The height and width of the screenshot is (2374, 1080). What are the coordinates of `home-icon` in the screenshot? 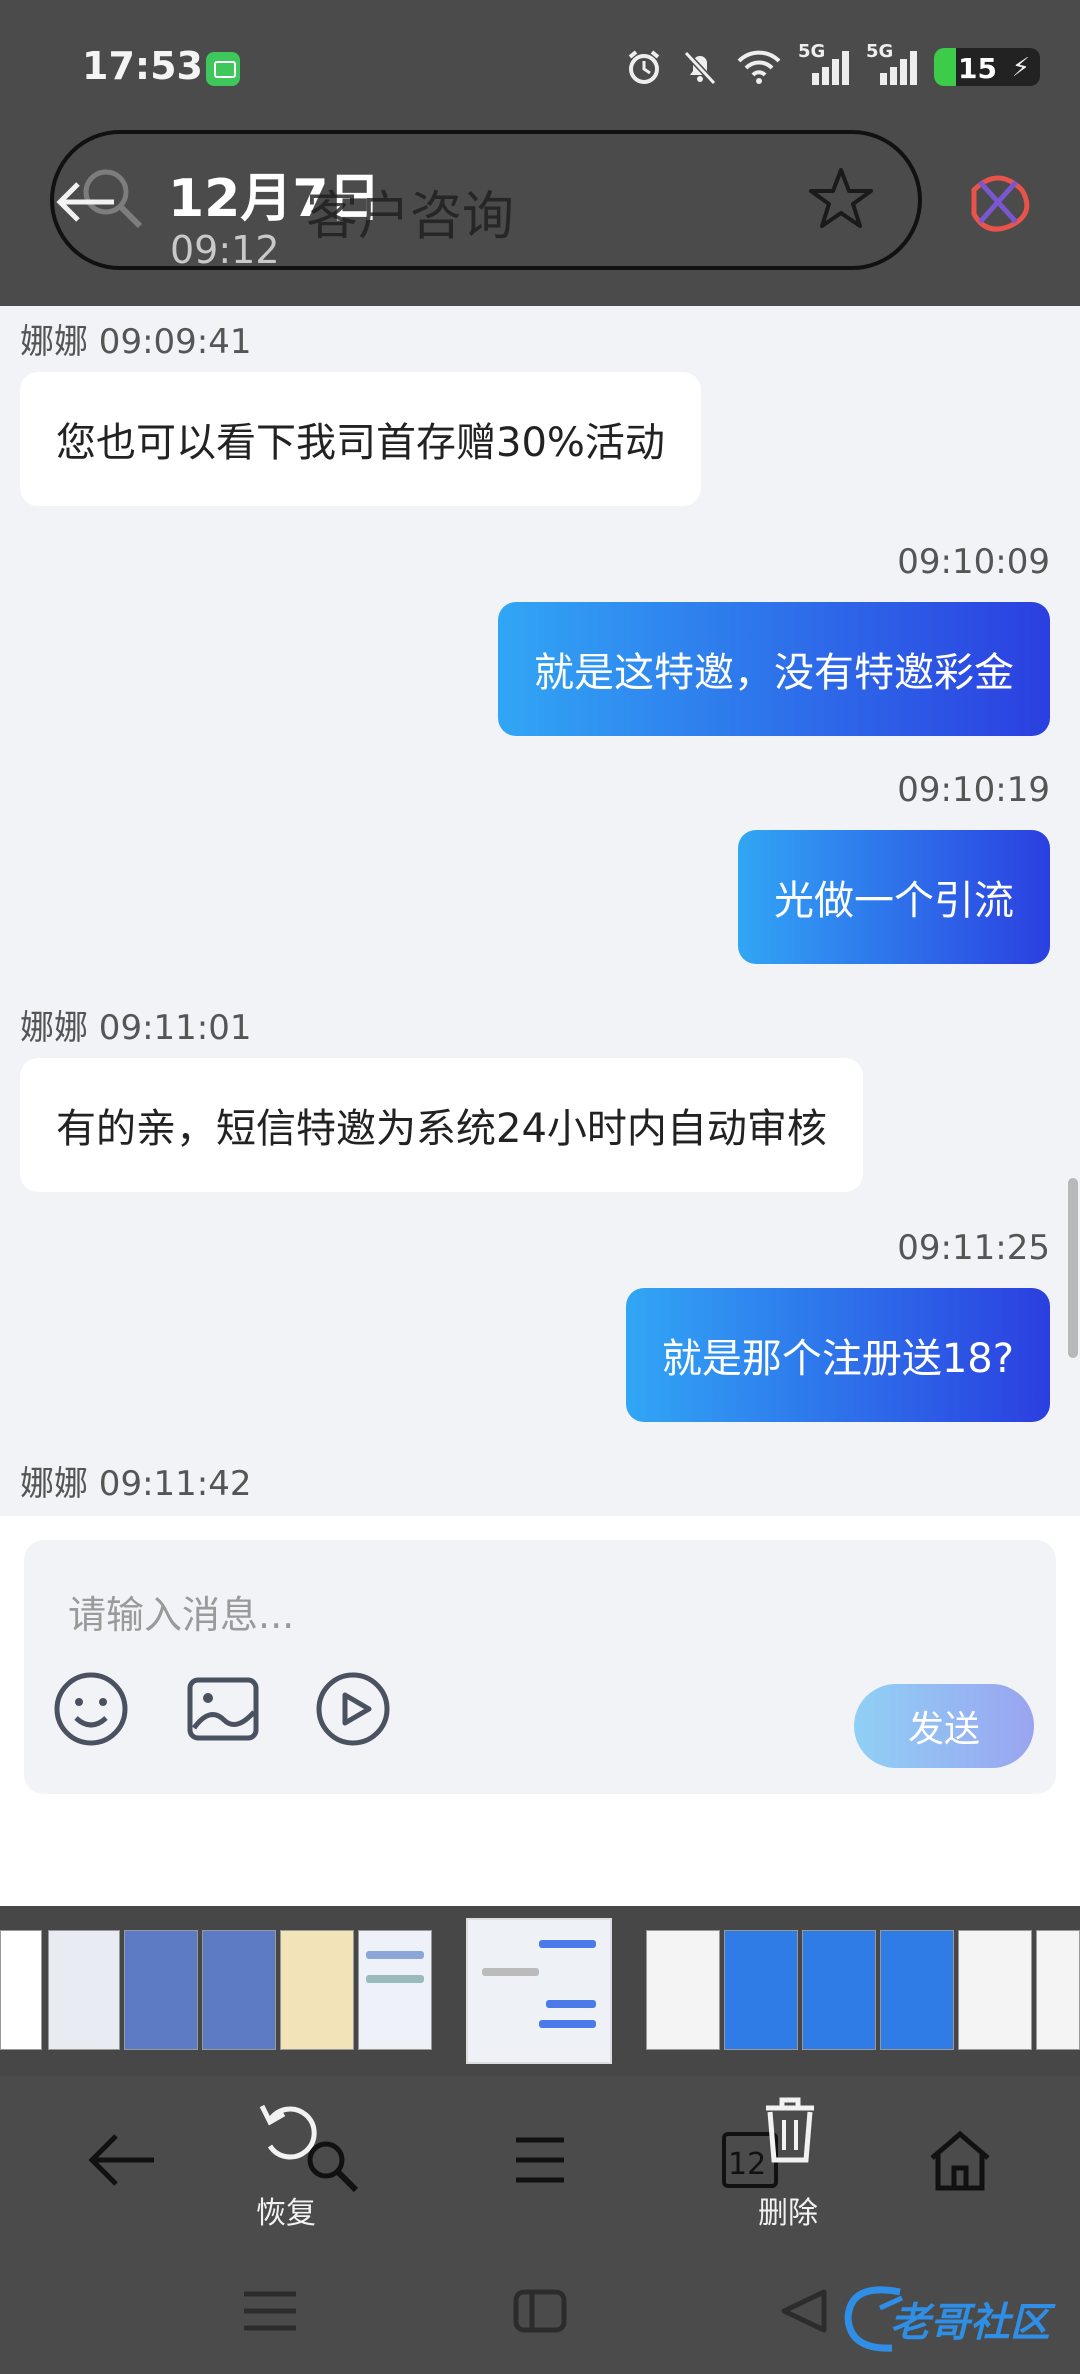 It's located at (960, 2160).